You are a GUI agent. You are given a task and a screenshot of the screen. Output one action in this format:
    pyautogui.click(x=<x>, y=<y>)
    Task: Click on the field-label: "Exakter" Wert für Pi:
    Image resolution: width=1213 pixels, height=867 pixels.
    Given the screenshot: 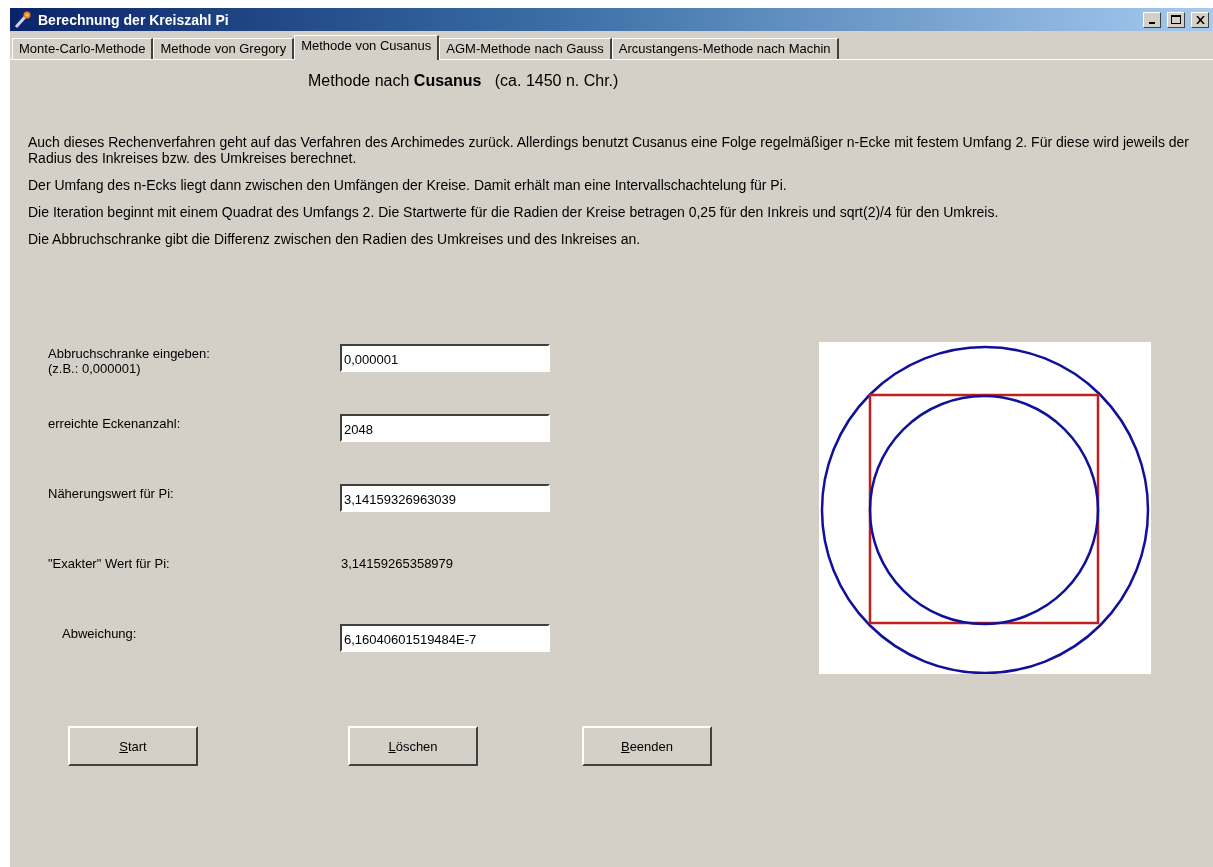 What is the action you would take?
    pyautogui.click(x=109, y=564)
    